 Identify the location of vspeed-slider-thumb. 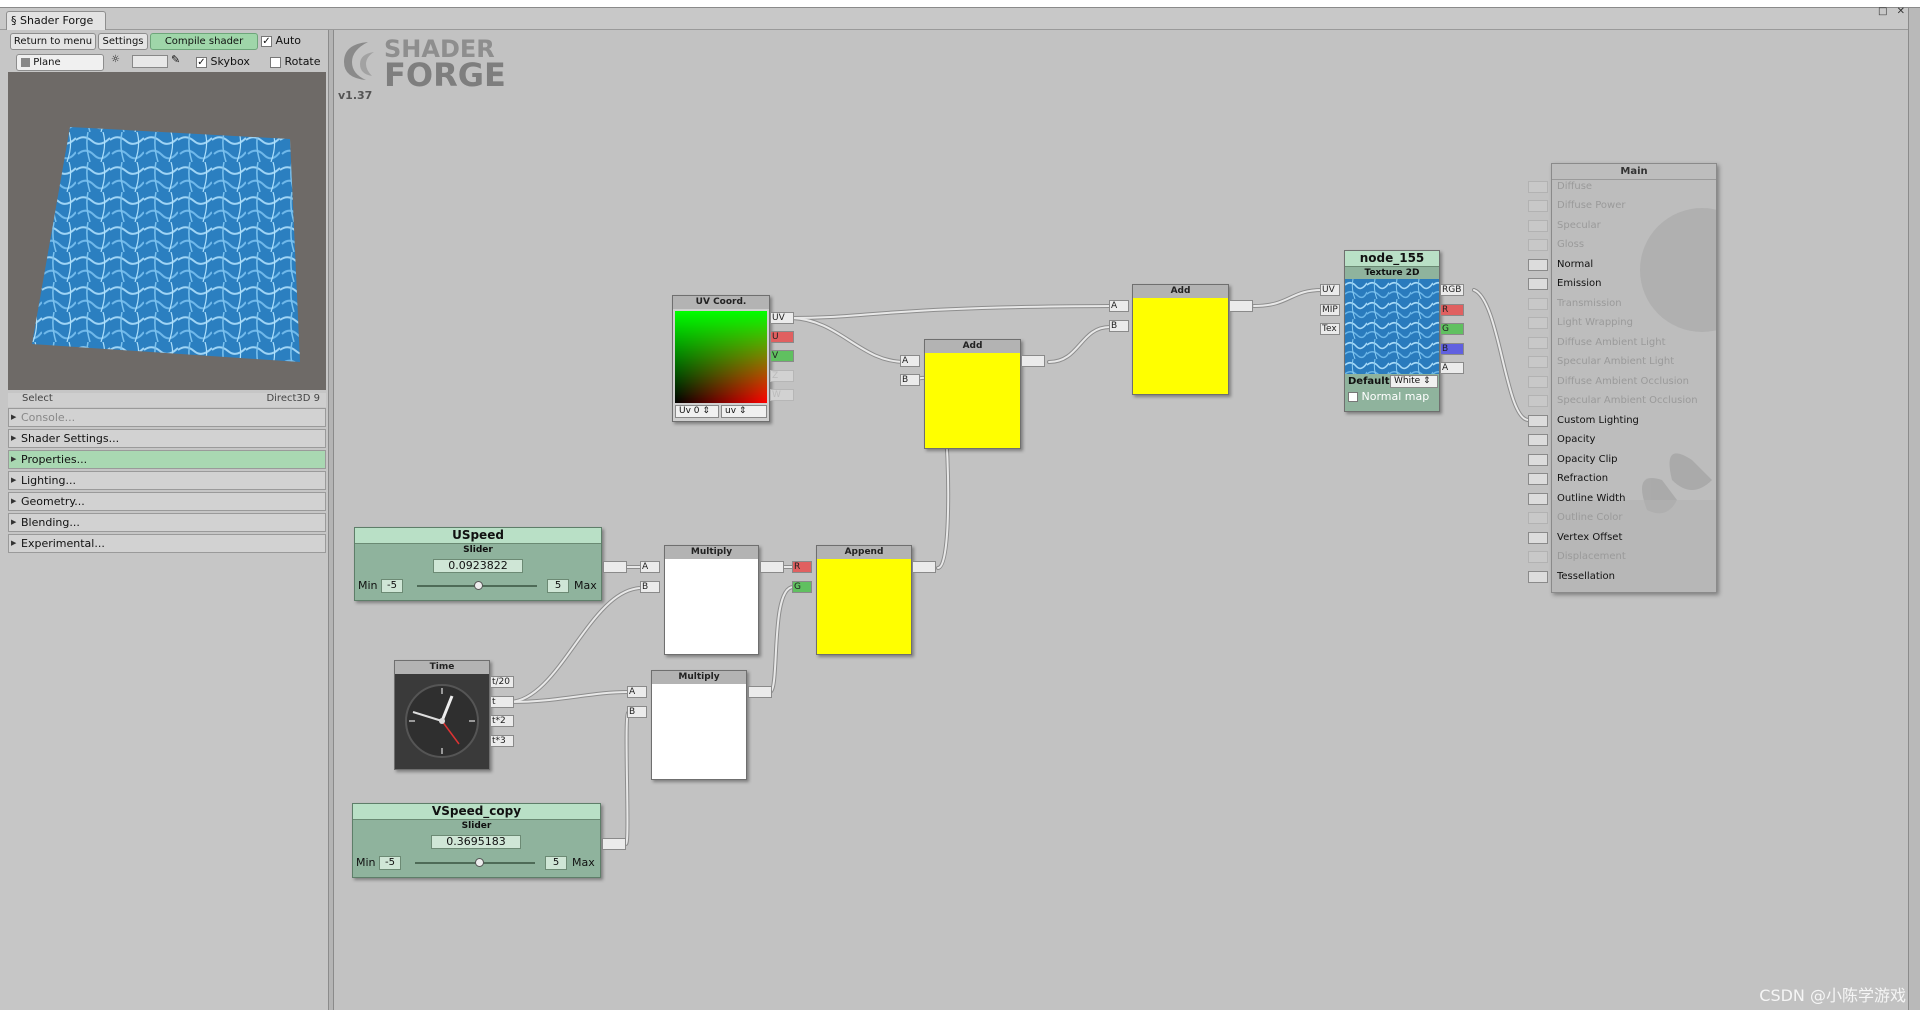
(479, 862).